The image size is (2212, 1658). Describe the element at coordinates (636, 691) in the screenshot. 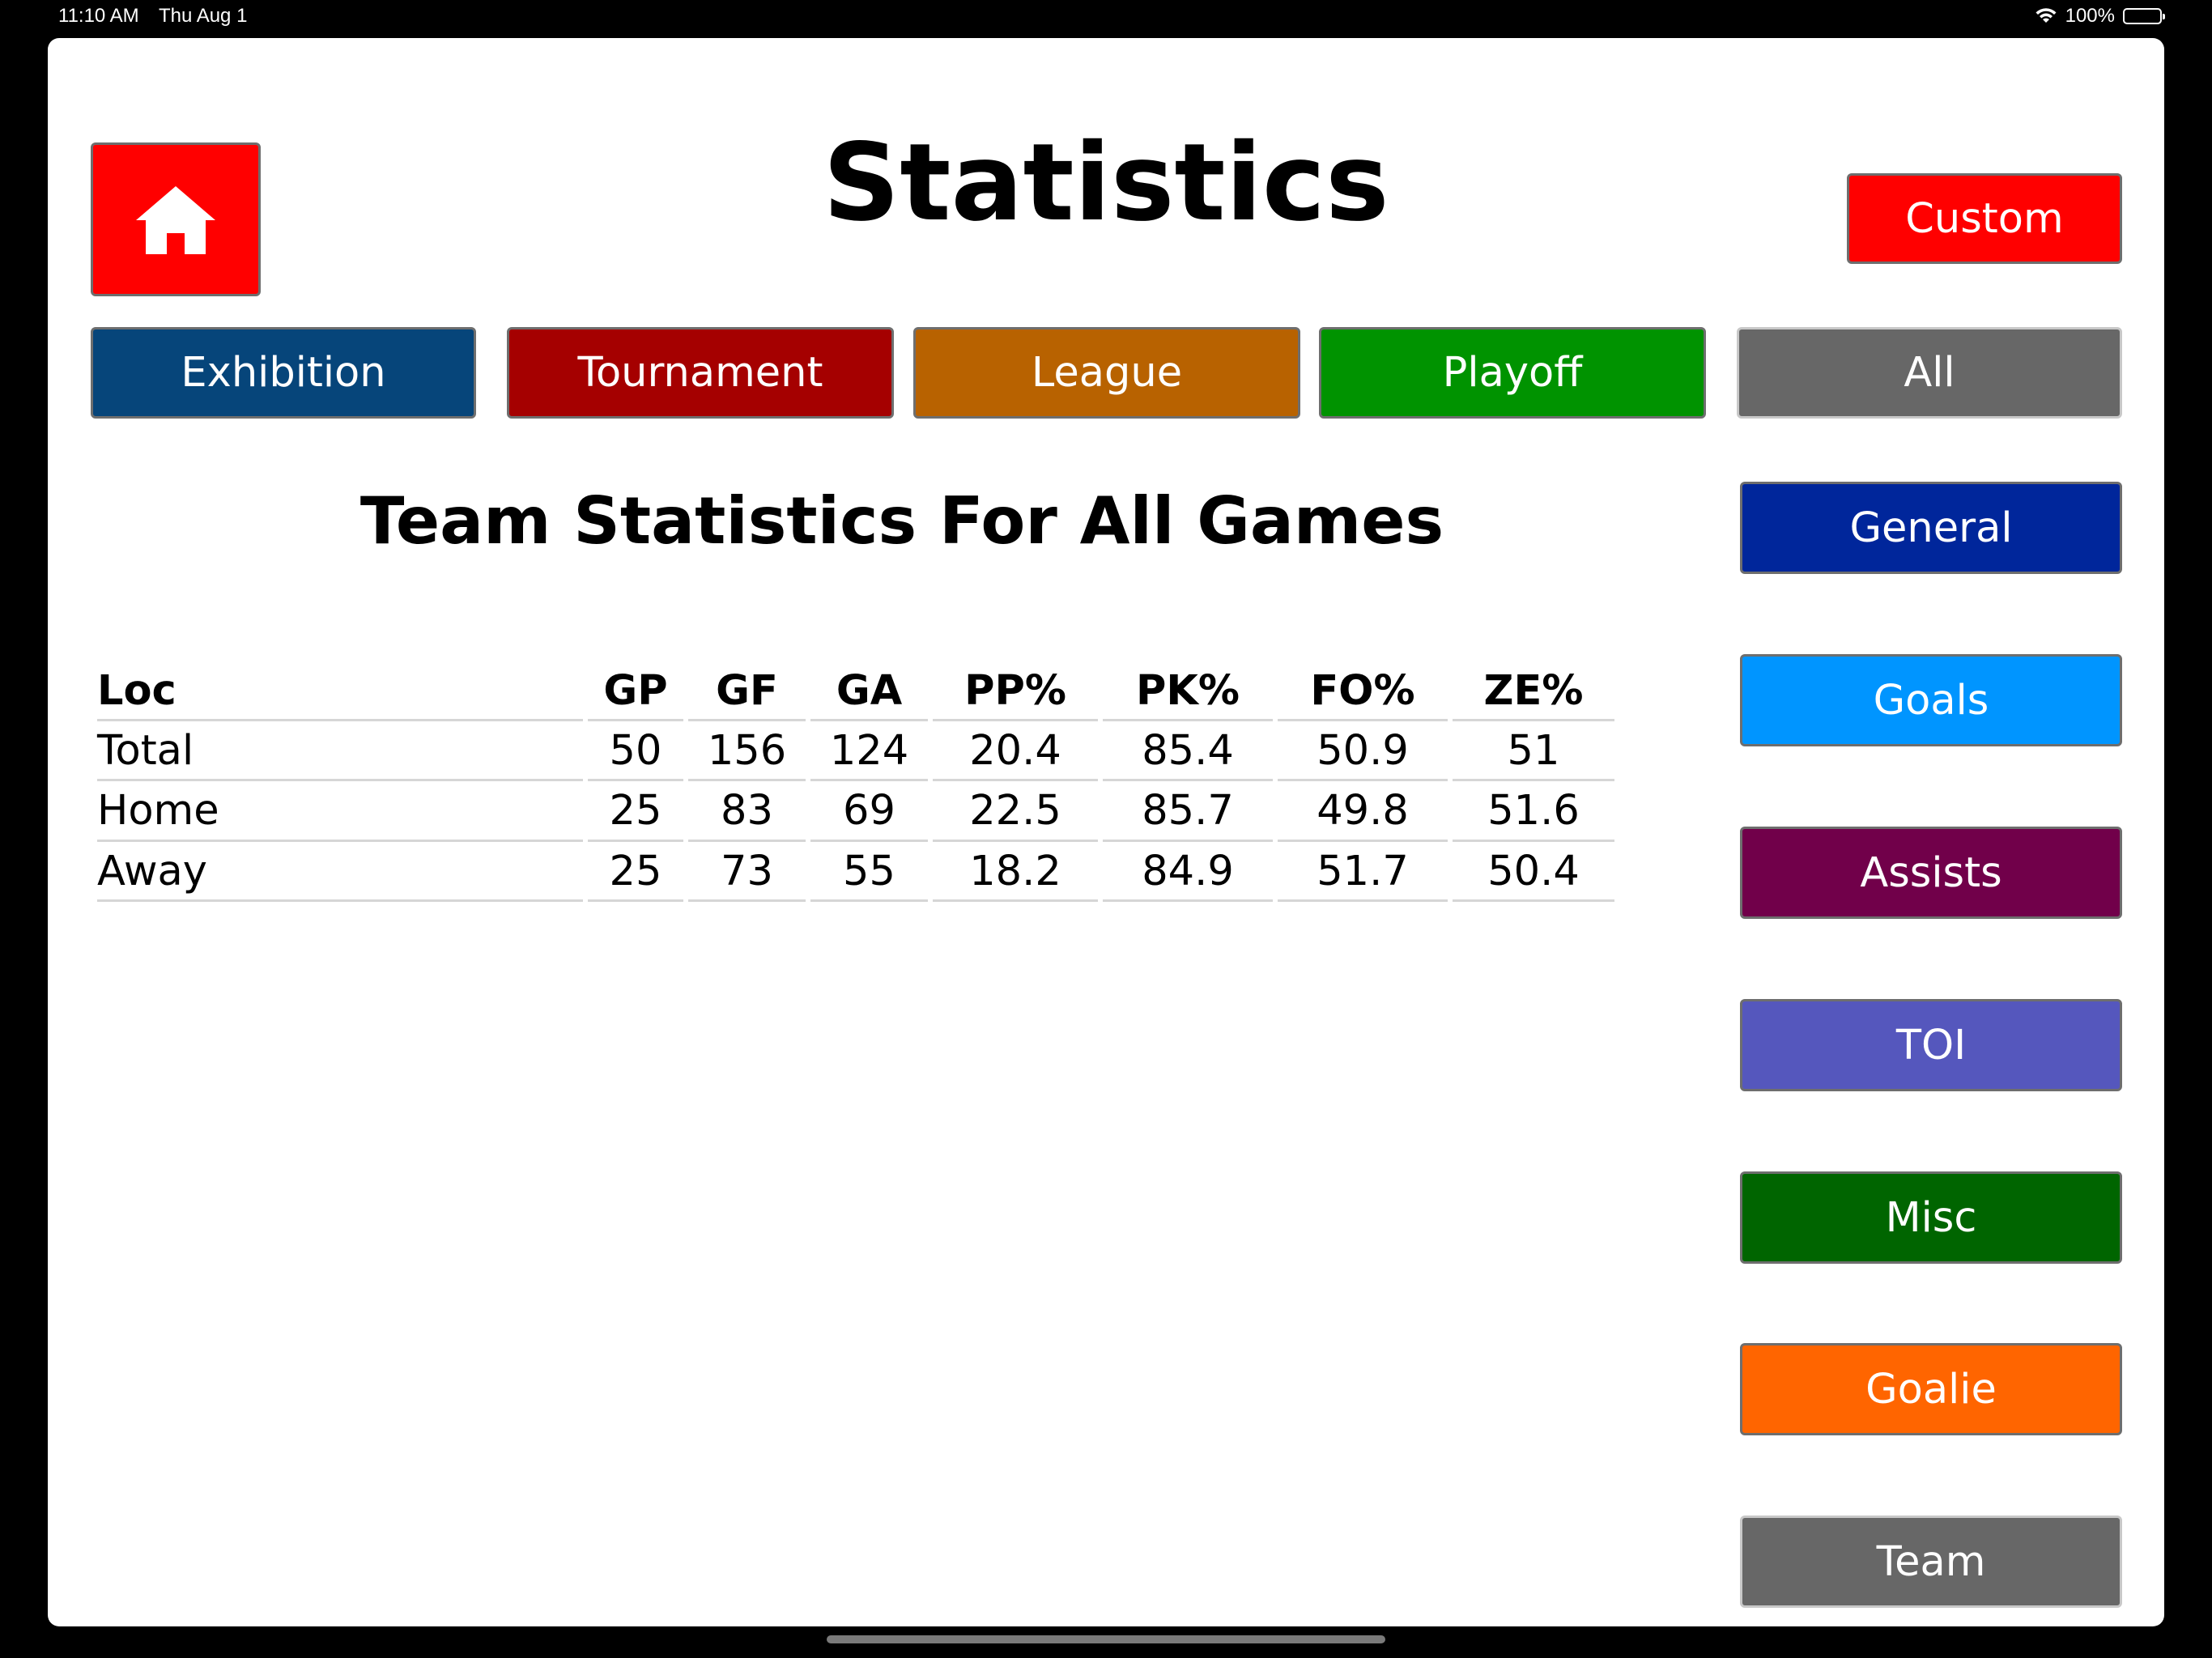

I see `column-header-gp: GP` at that location.